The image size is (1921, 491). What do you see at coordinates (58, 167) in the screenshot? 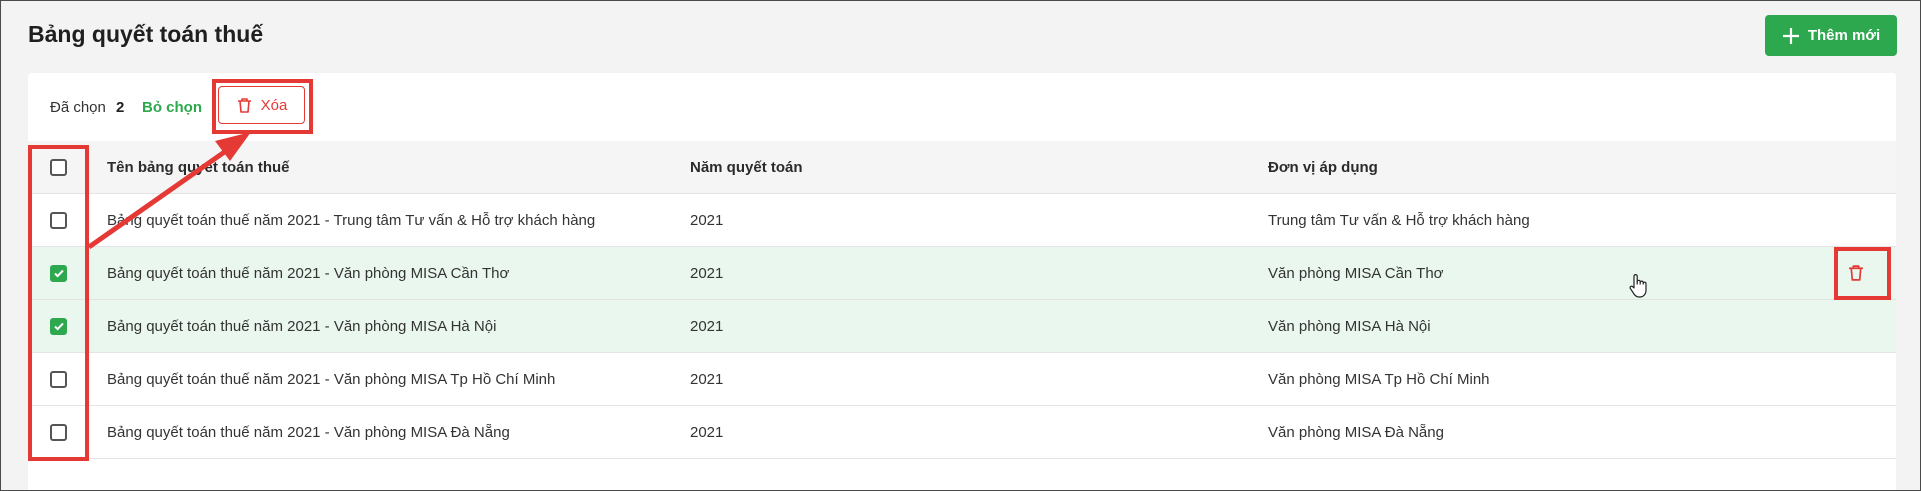
I see `select-all-checkbox` at bounding box center [58, 167].